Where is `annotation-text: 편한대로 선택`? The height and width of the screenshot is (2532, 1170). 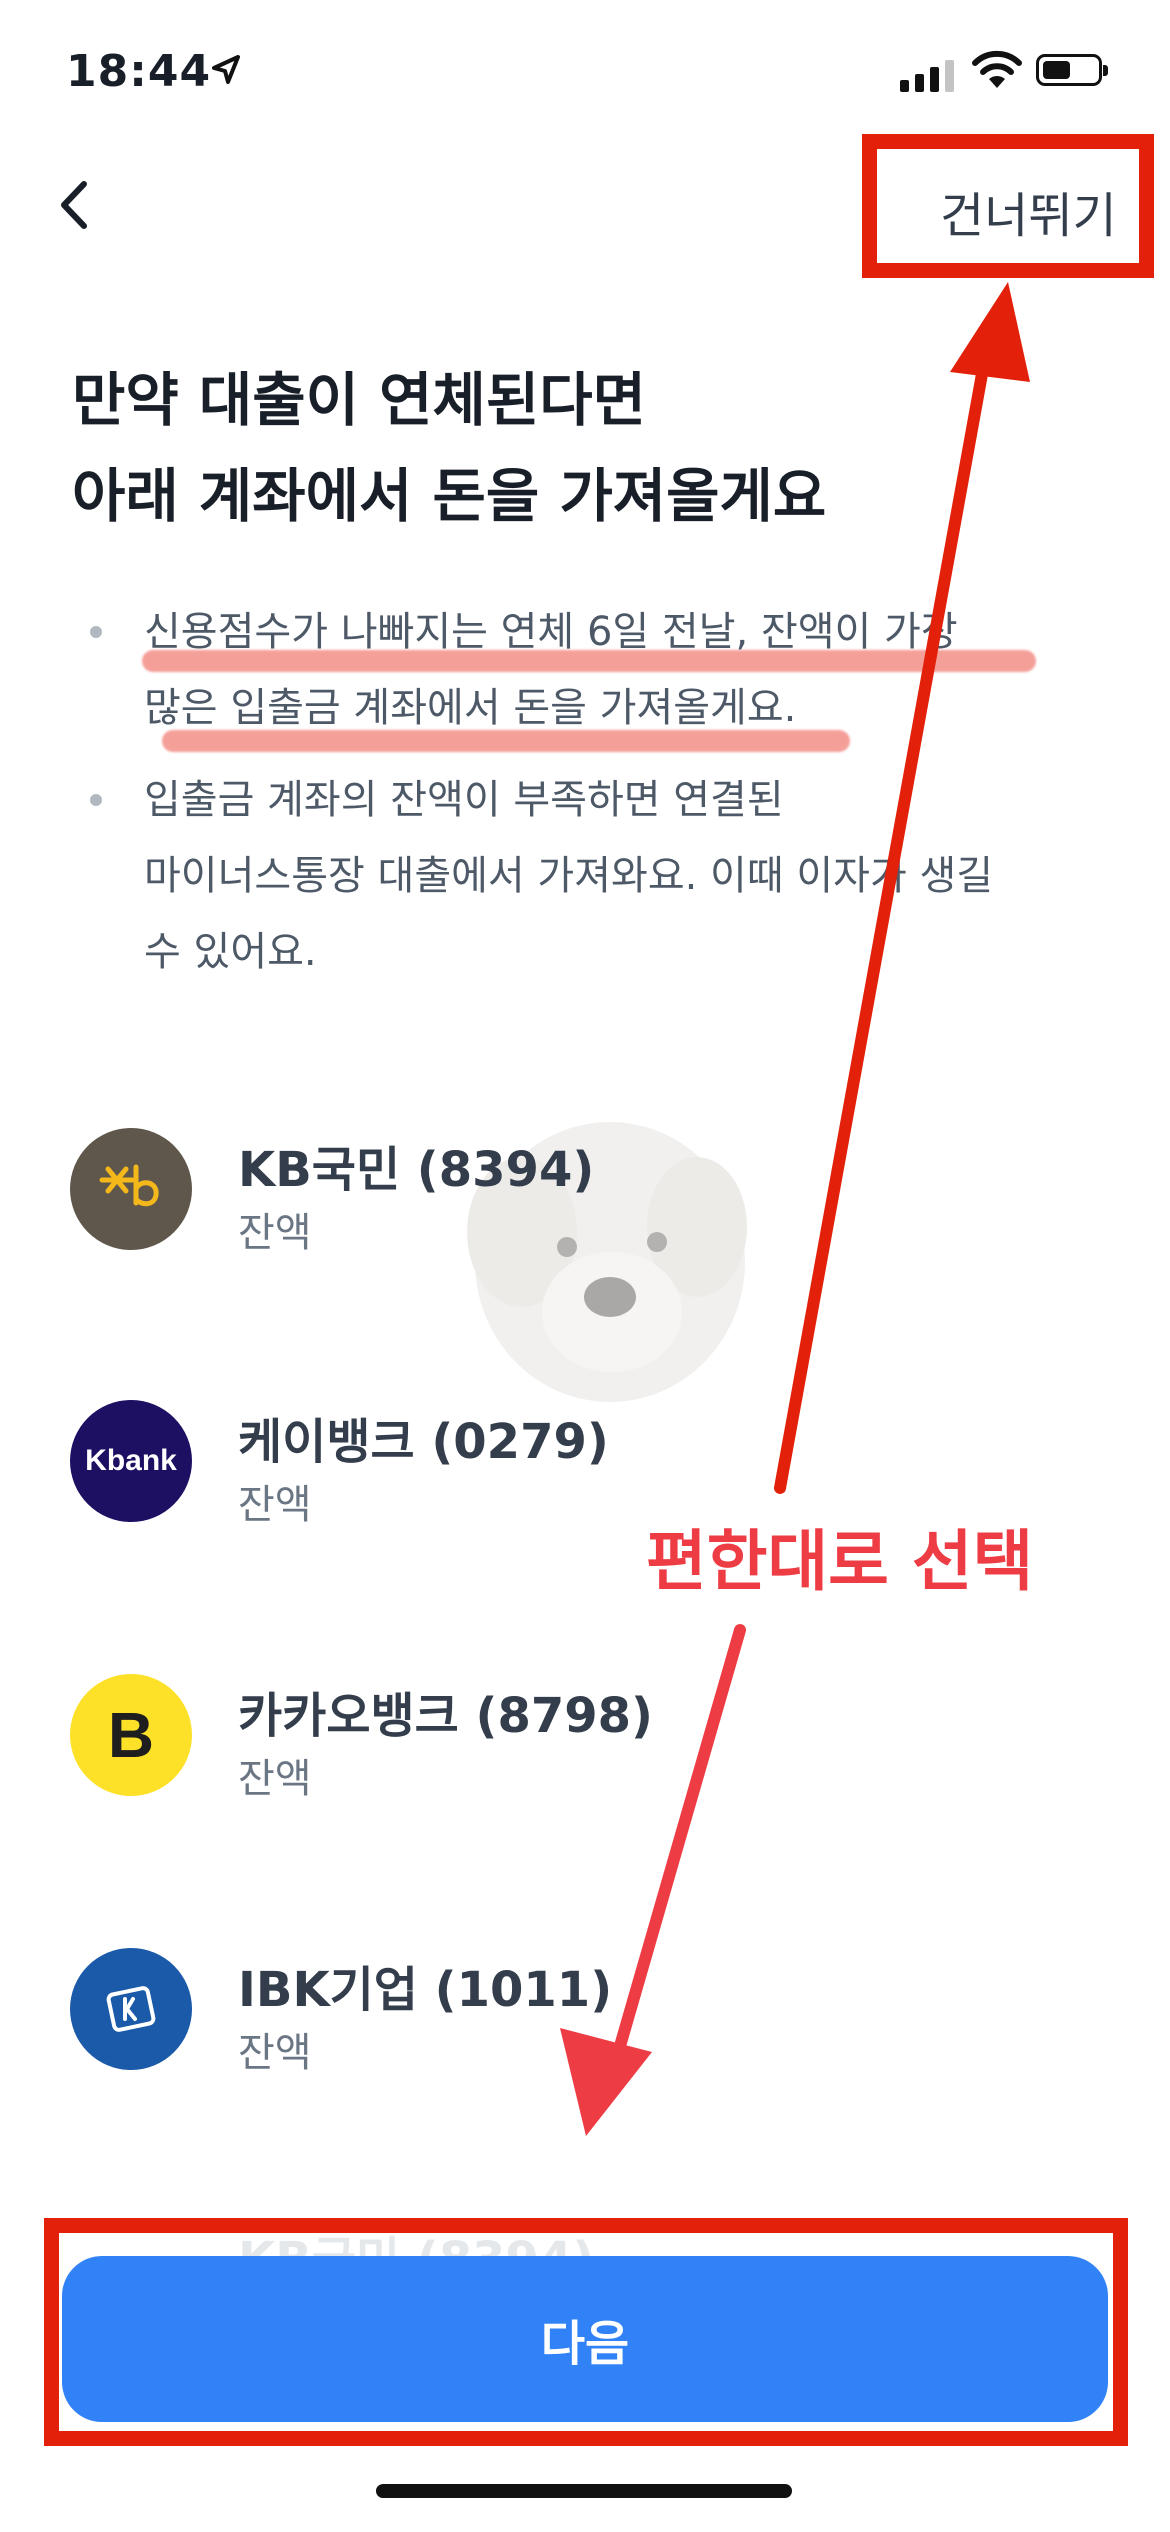 annotation-text: 편한대로 선택 is located at coordinates (840, 1561).